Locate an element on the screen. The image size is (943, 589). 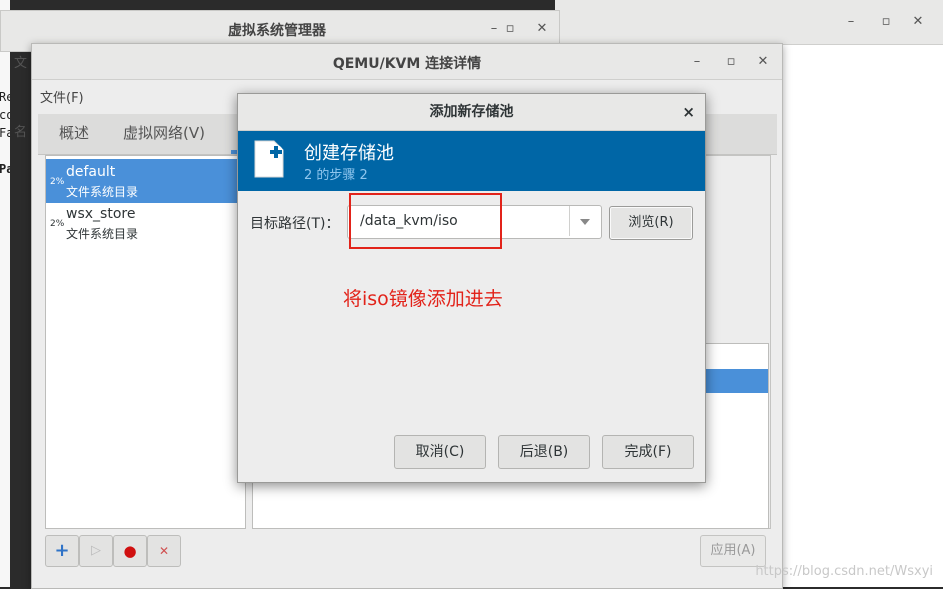
back-button: 后退(B) is located at coordinates (544, 452).